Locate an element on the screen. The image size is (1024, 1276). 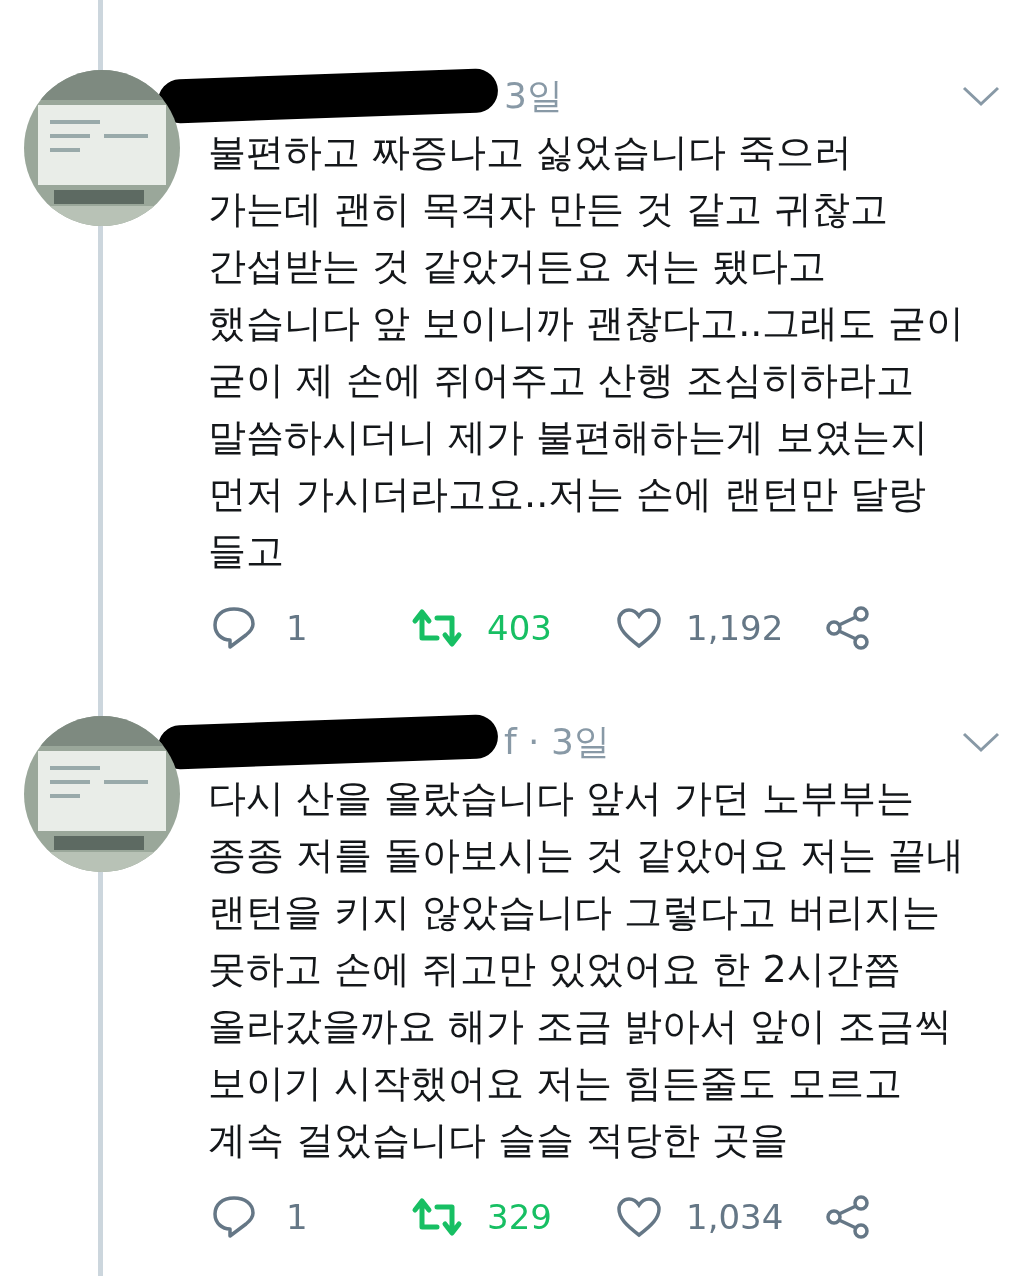
like-count: 1,192 is located at coordinates (735, 628).